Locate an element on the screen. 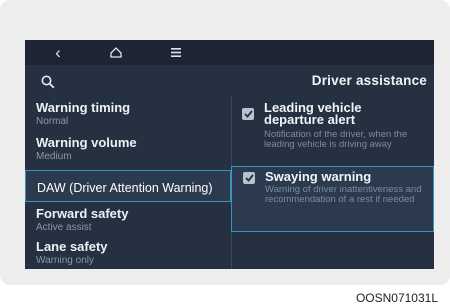 This screenshot has height=306, width=450. back-arrow-icon: ‹ is located at coordinates (58, 52).